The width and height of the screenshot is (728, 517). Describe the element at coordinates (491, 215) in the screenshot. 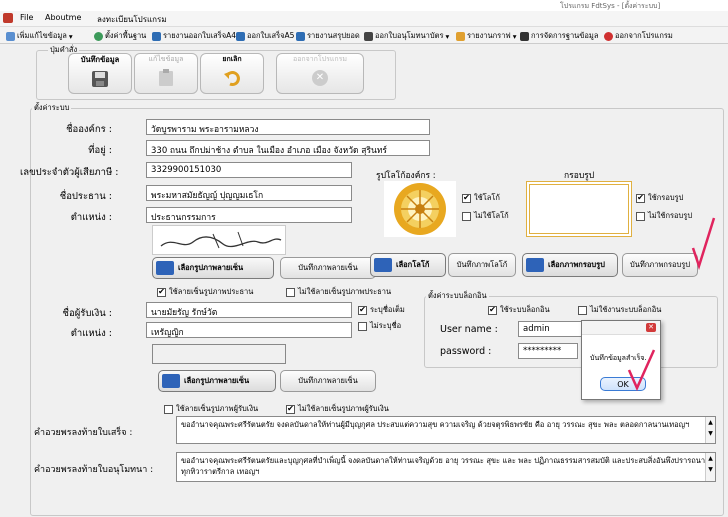

I see `check-label: ไม่ใช้โลโก้` at that location.